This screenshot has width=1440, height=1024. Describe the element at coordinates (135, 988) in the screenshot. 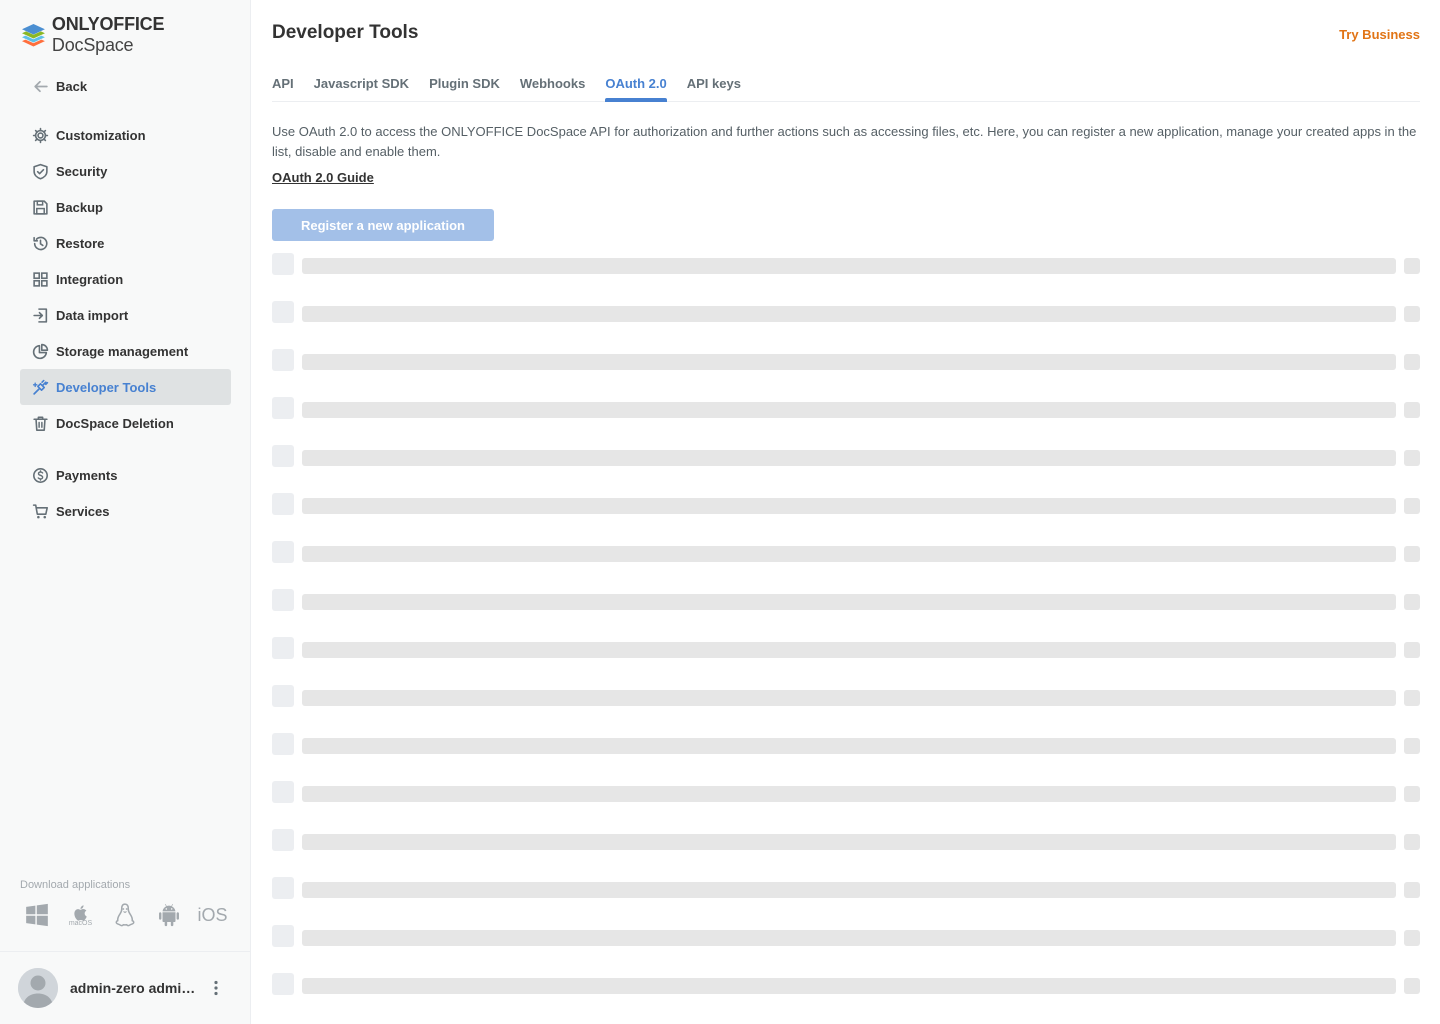

I see `profile-name: admin-zero admin-zero` at that location.